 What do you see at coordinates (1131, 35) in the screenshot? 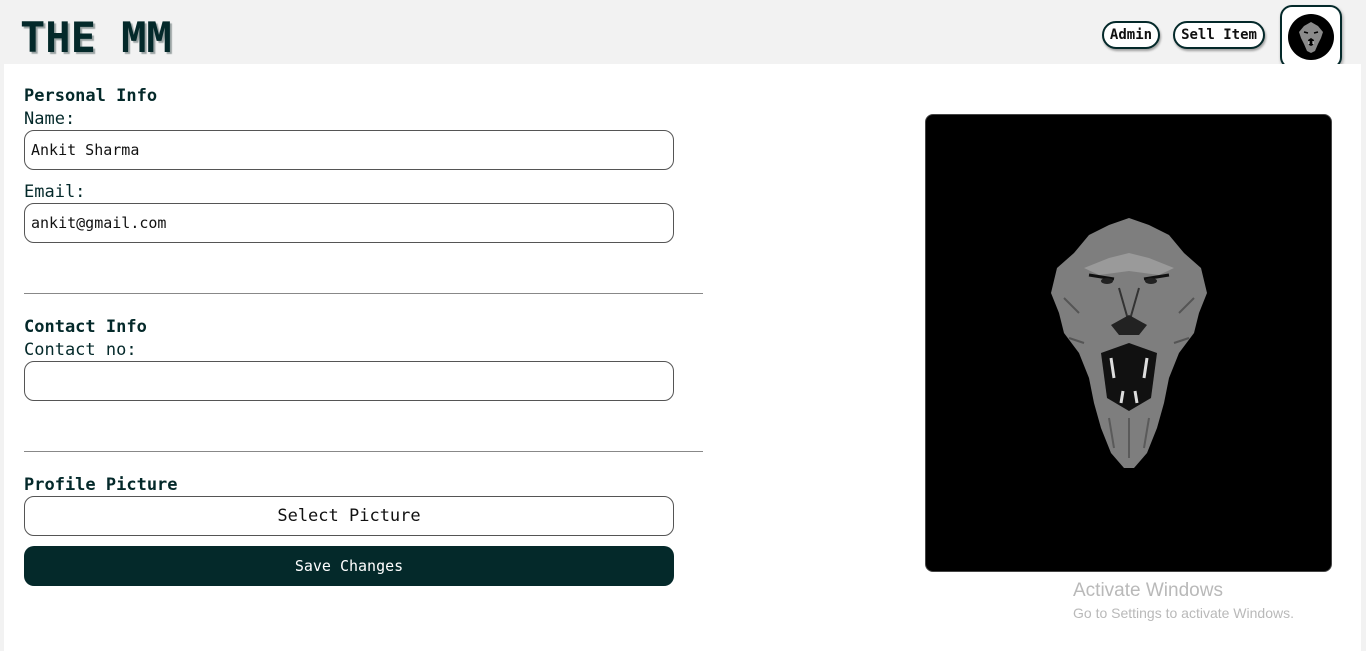
I see `admin-button: Admin` at bounding box center [1131, 35].